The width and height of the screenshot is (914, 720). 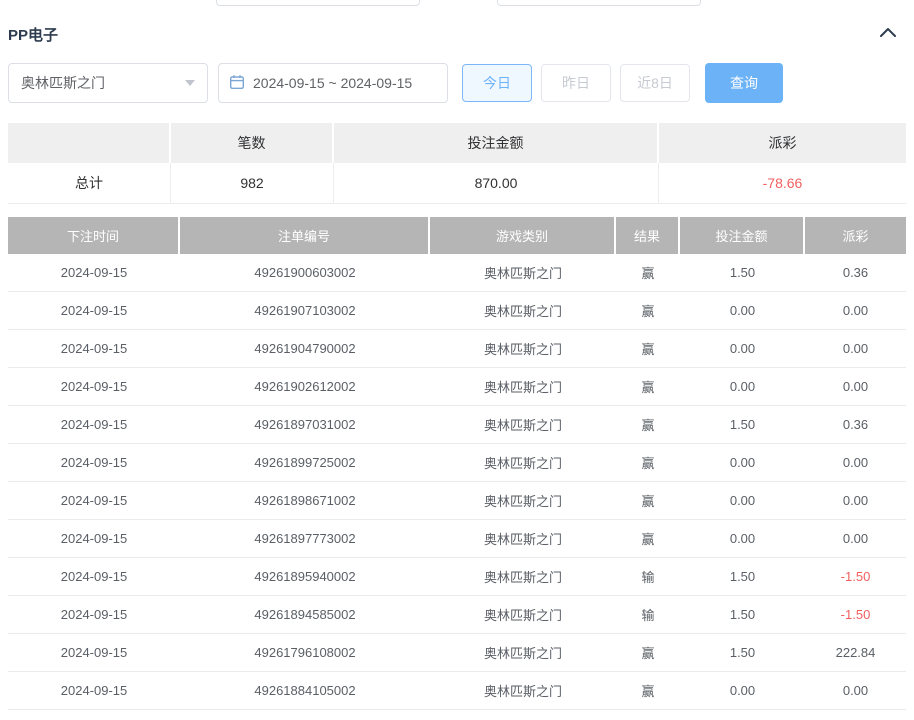 I want to click on cell-order-id: 49261904790002, so click(x=305, y=348).